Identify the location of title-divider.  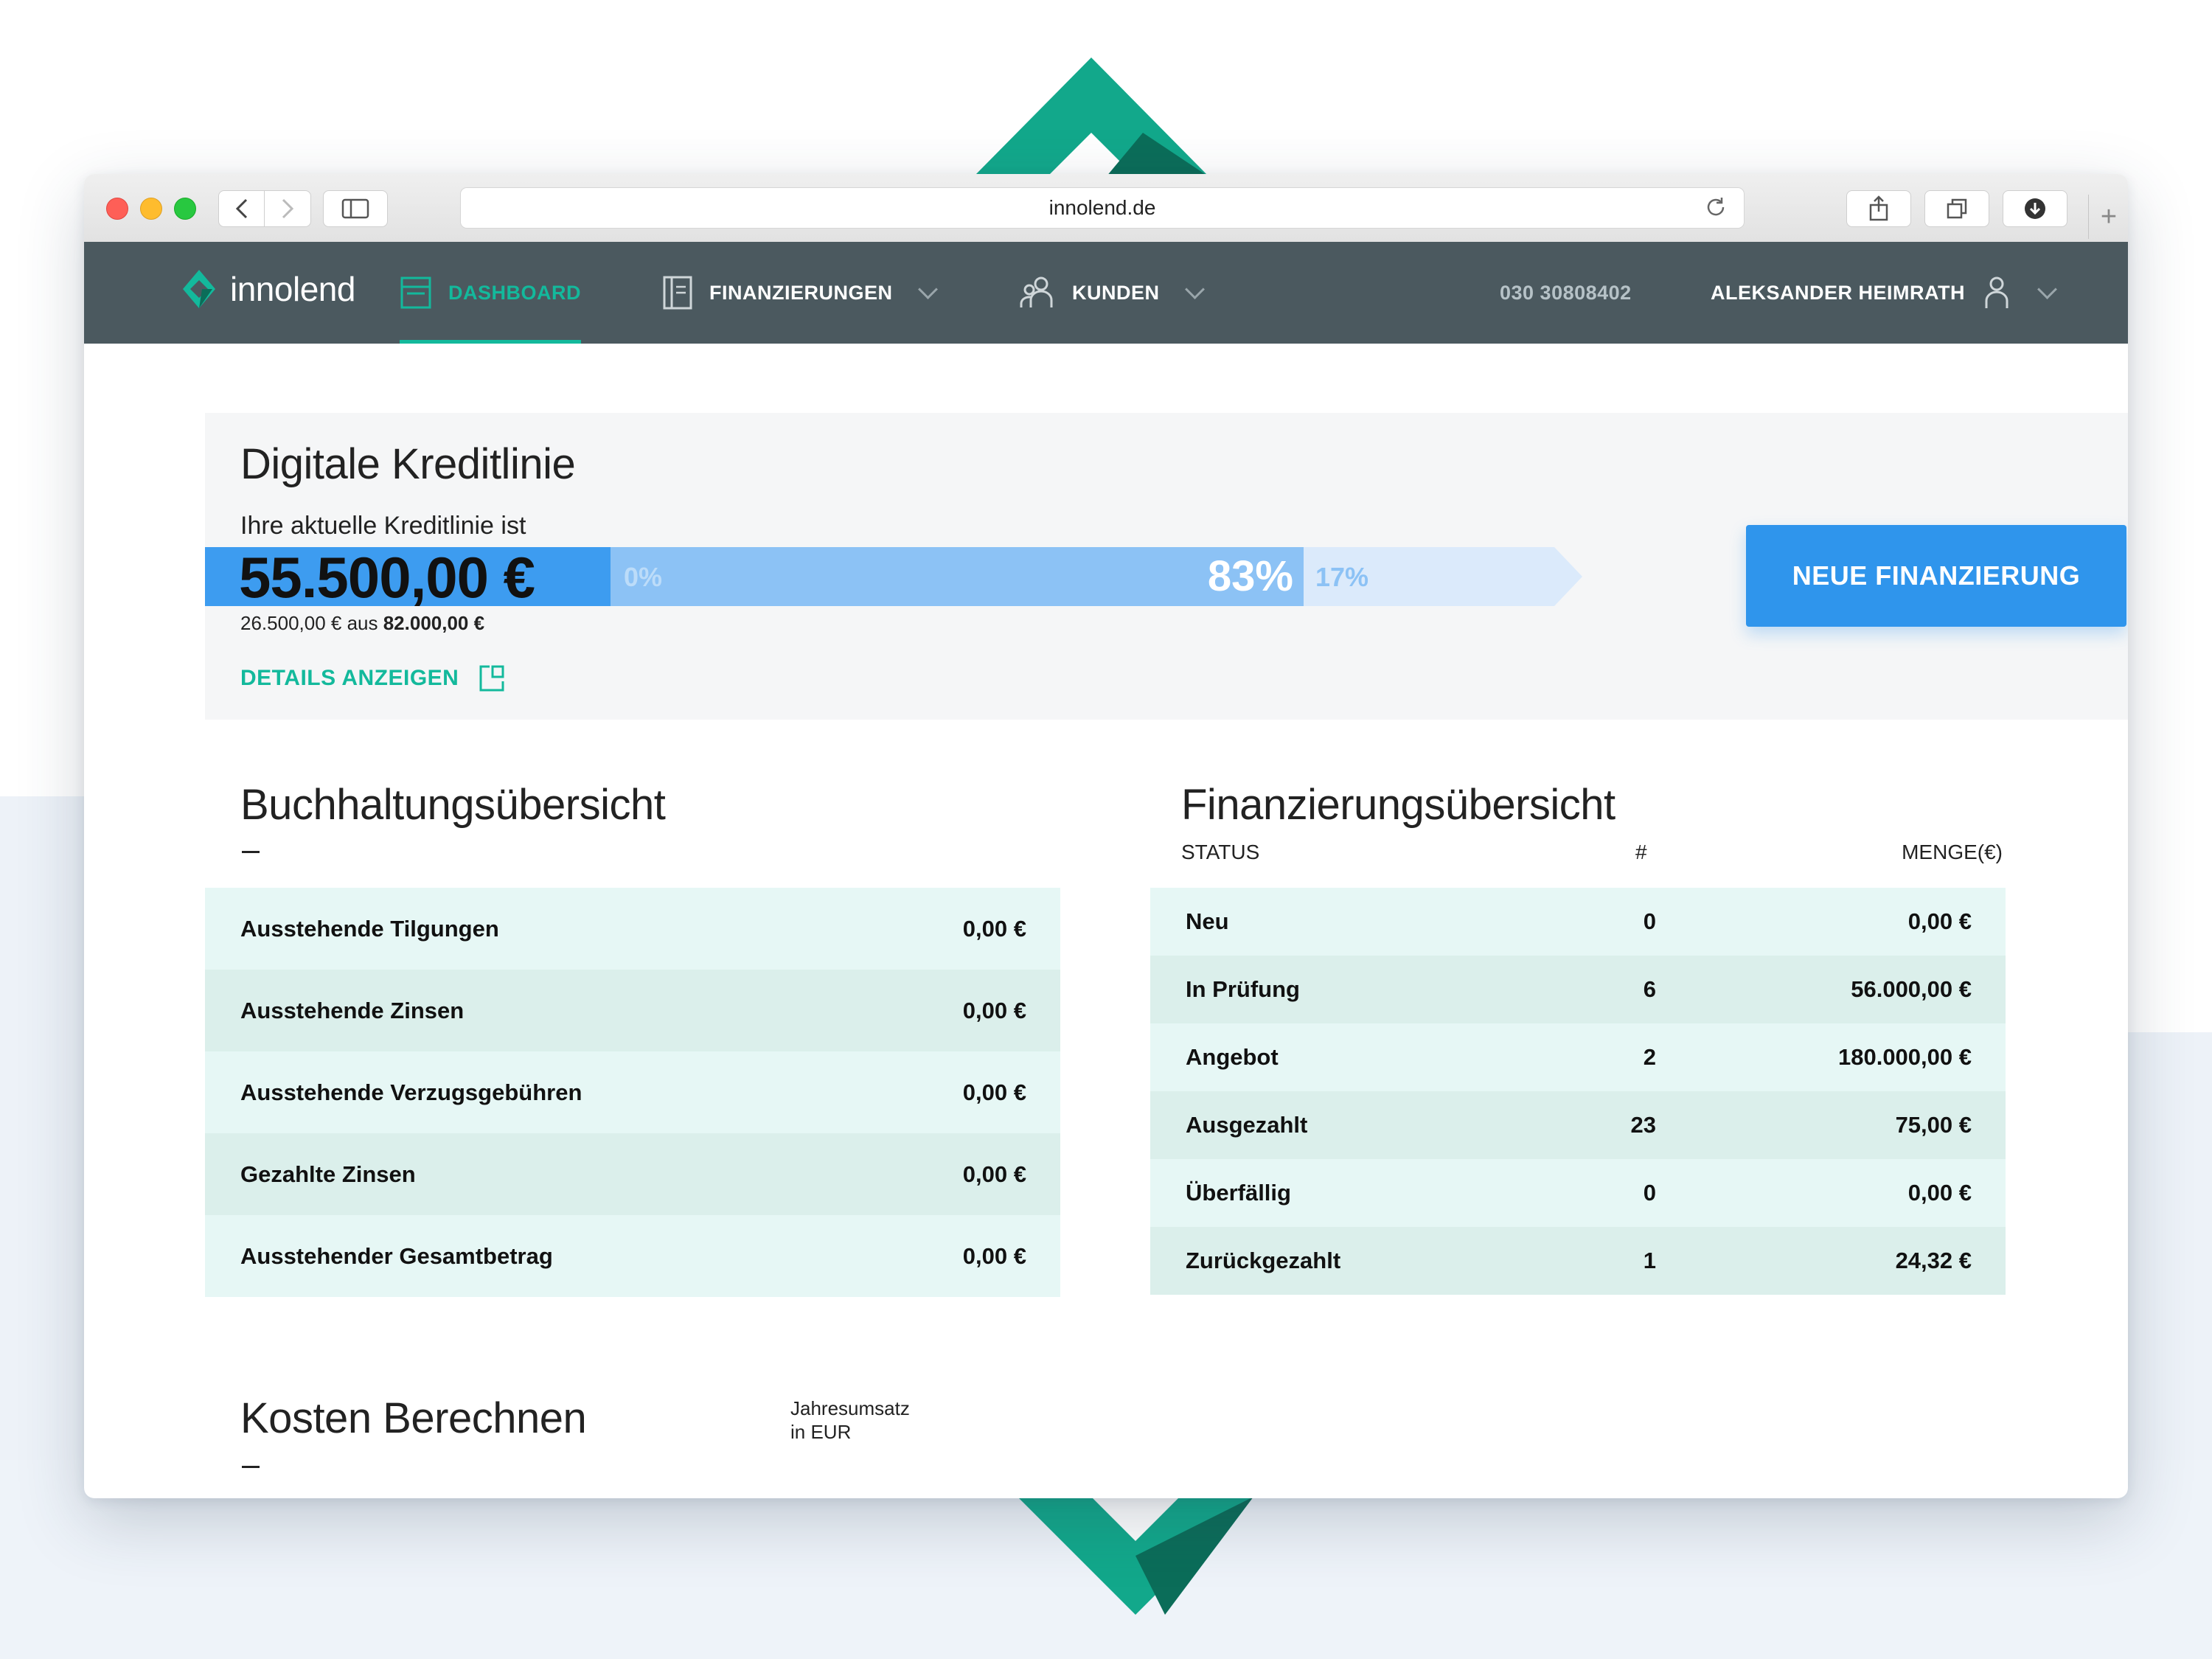
(251, 852).